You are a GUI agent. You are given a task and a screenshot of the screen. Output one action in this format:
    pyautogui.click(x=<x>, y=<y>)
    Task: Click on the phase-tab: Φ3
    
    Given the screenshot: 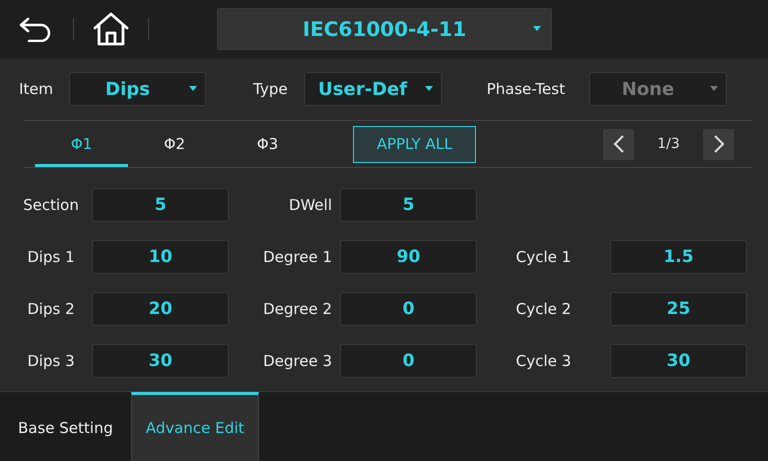 What is the action you would take?
    pyautogui.click(x=267, y=144)
    